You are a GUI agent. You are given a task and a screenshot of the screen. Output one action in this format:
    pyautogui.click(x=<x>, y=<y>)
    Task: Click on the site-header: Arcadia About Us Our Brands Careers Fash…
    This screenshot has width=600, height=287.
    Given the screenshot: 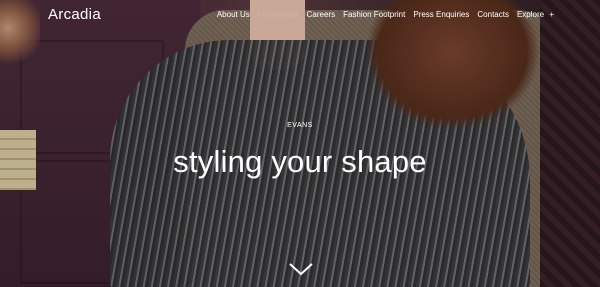 What is the action you would take?
    pyautogui.click(x=300, y=15)
    